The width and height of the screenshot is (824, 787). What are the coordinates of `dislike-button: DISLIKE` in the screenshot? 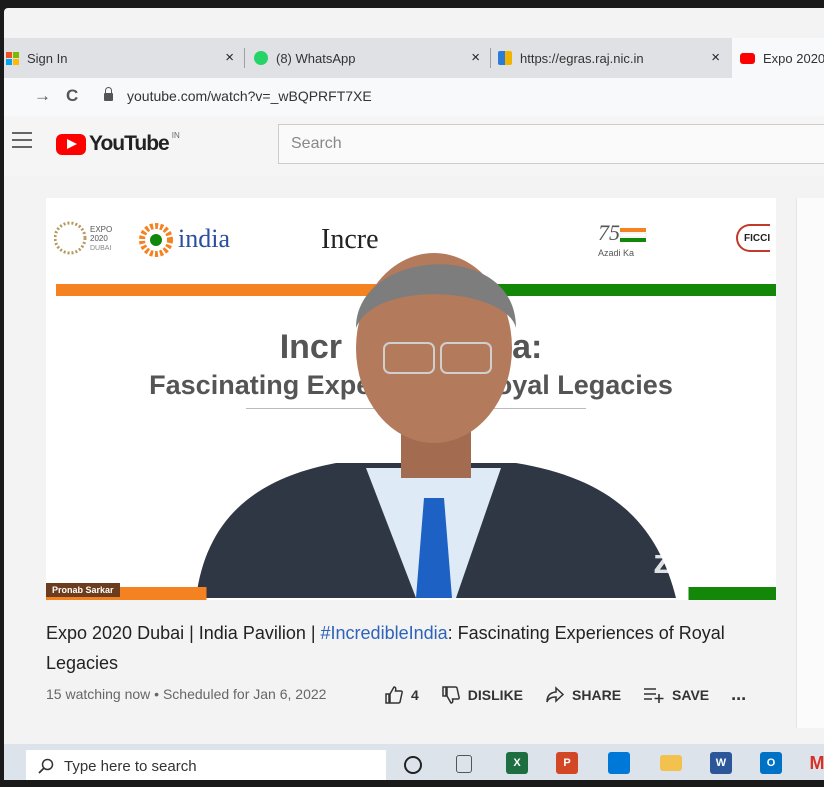 It's located at (482, 695).